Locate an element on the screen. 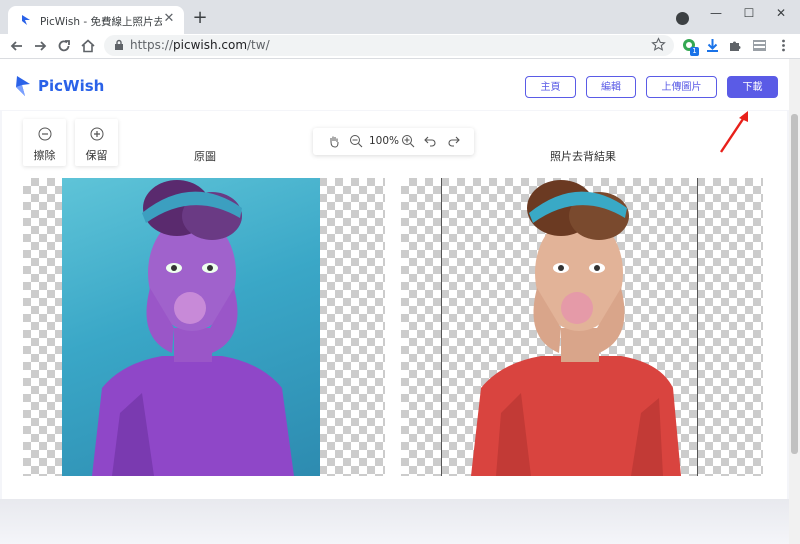 The height and width of the screenshot is (544, 800). result-label: 照片去背結果 is located at coordinates (583, 156).